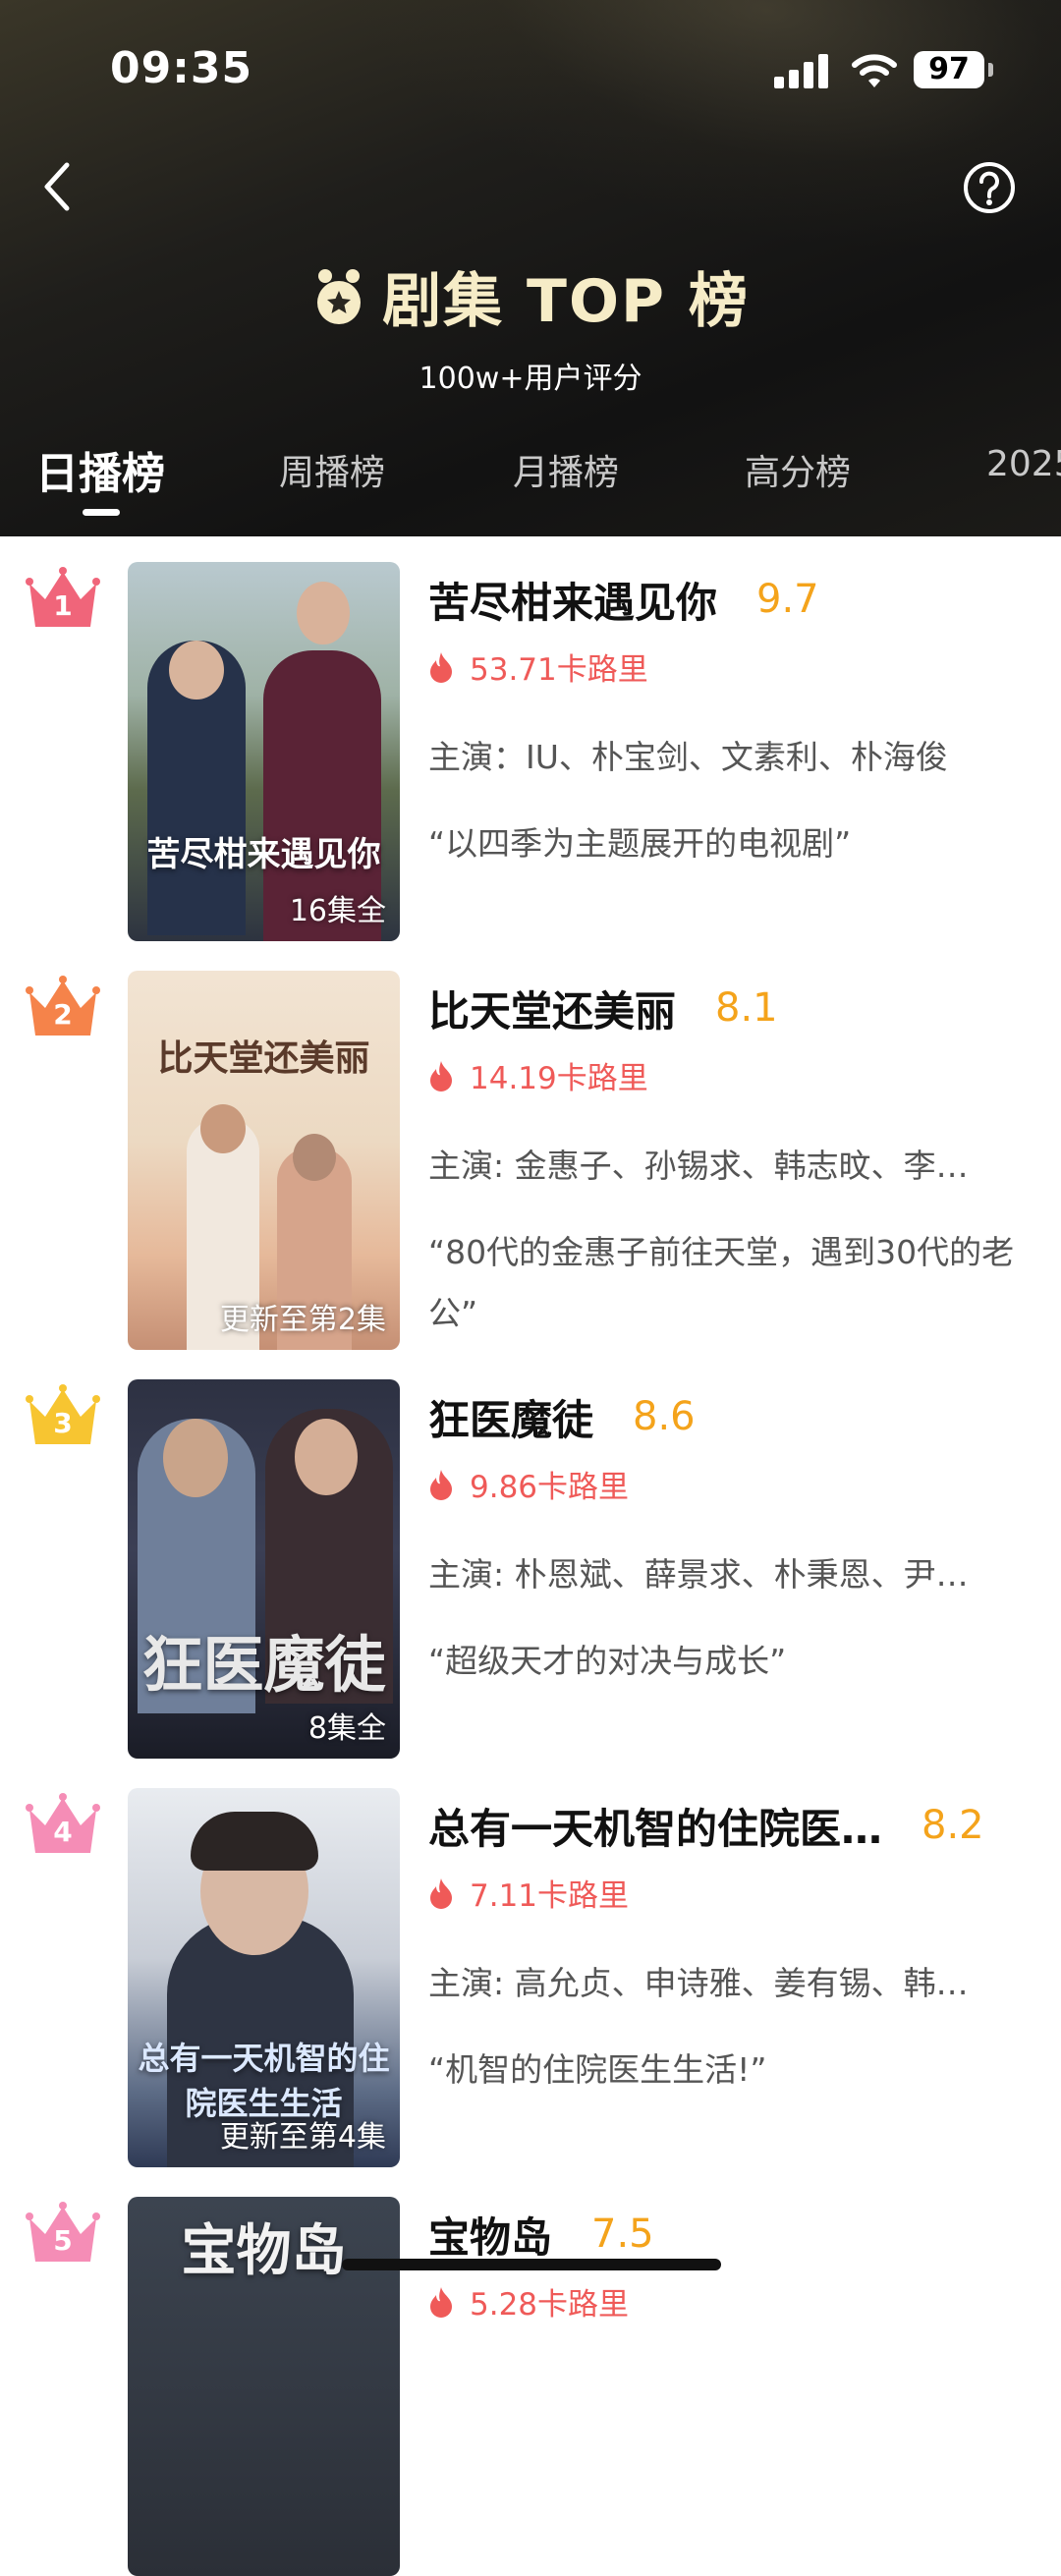  I want to click on episode-badge: 8集全, so click(346, 1728).